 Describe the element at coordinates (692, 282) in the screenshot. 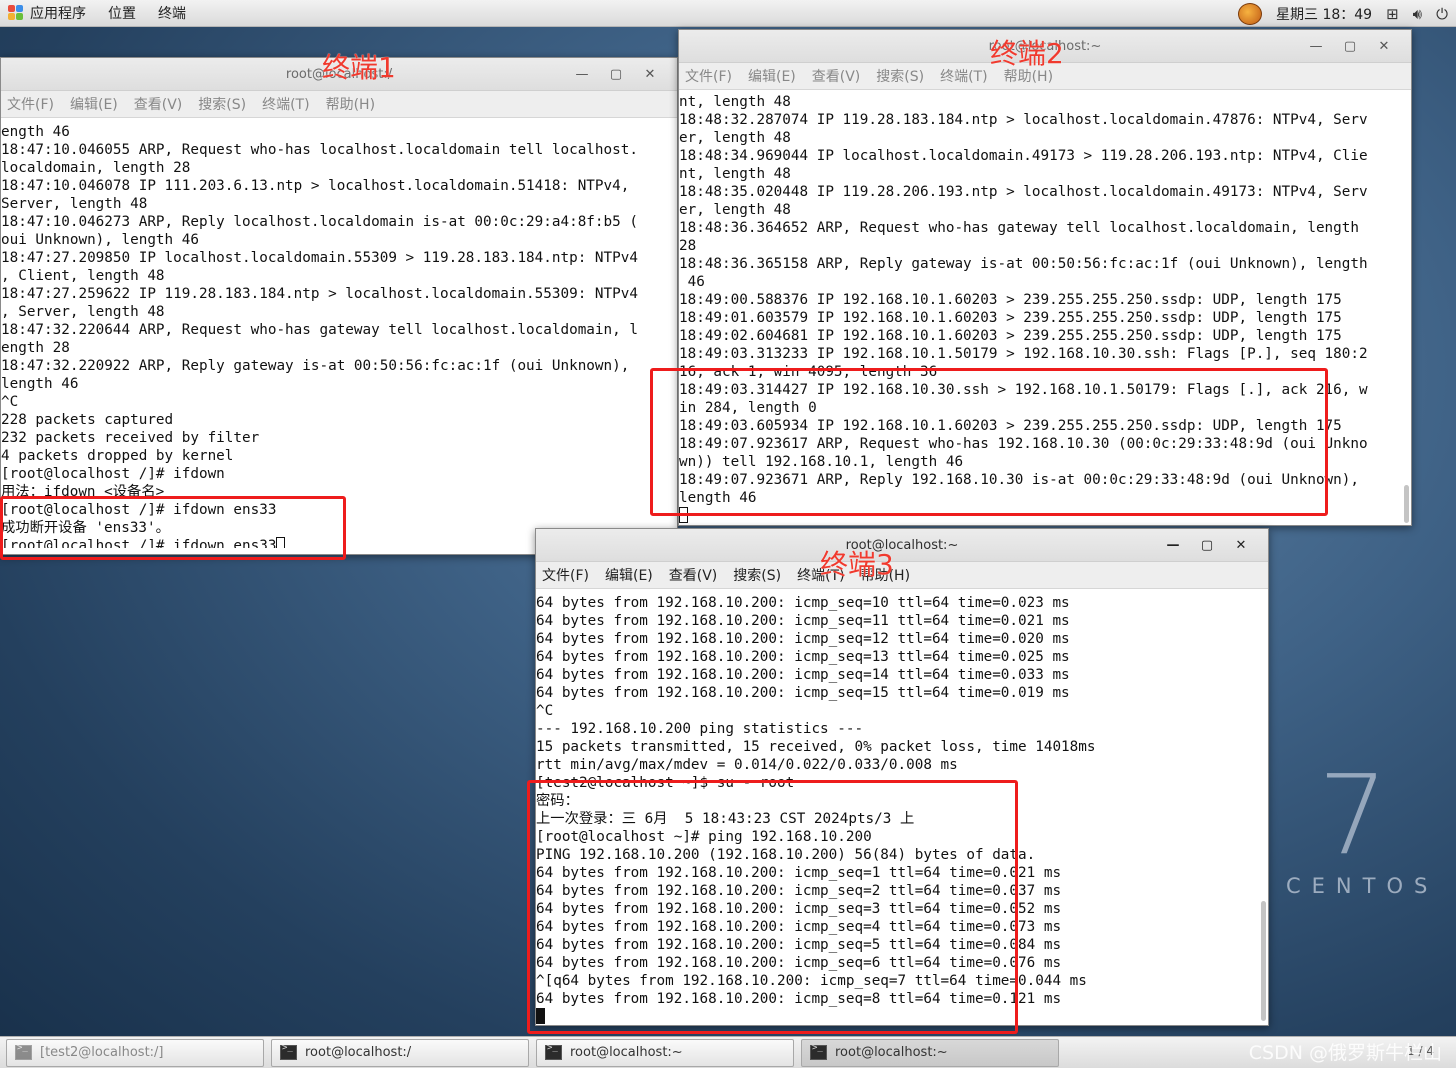

I see `terminal-line: 46` at that location.